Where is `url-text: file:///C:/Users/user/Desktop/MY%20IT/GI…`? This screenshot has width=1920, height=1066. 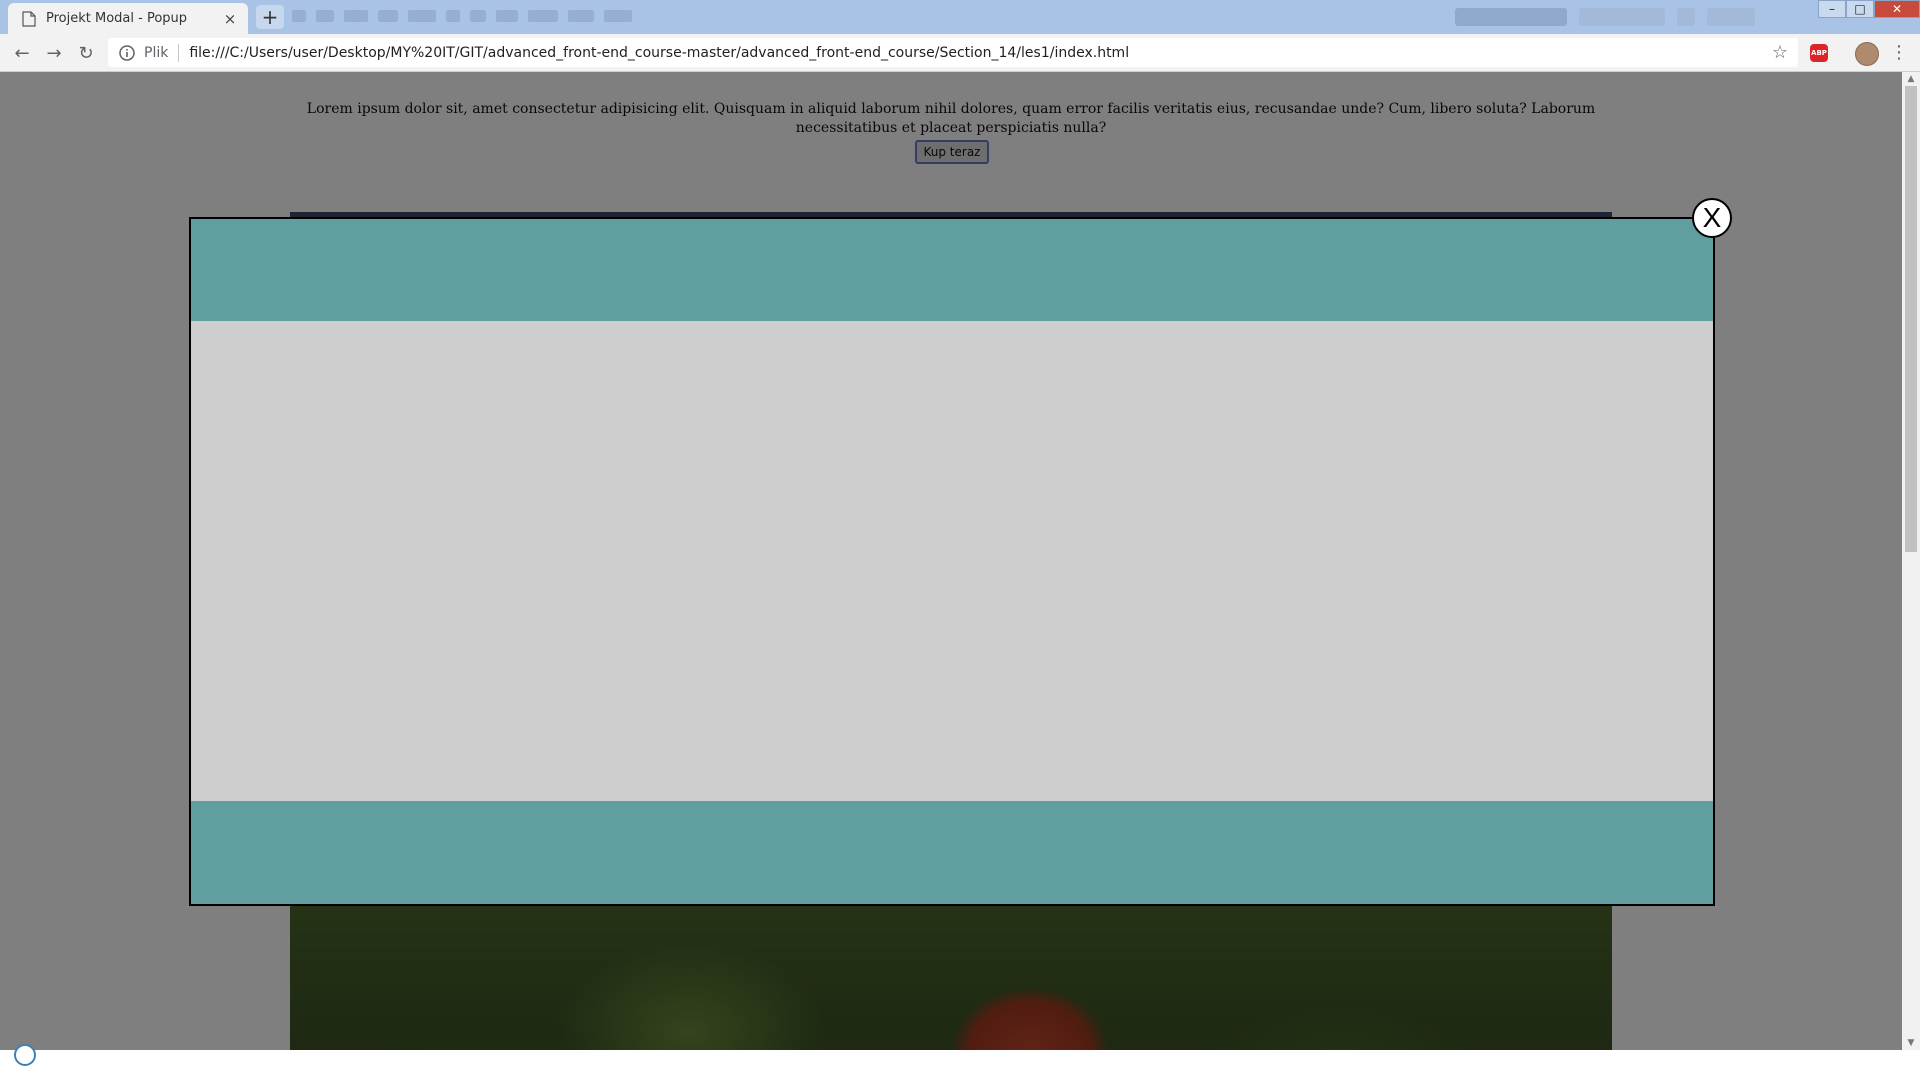
url-text: file:///C:/Users/user/Desktop/MY%20IT/GI… is located at coordinates (659, 53).